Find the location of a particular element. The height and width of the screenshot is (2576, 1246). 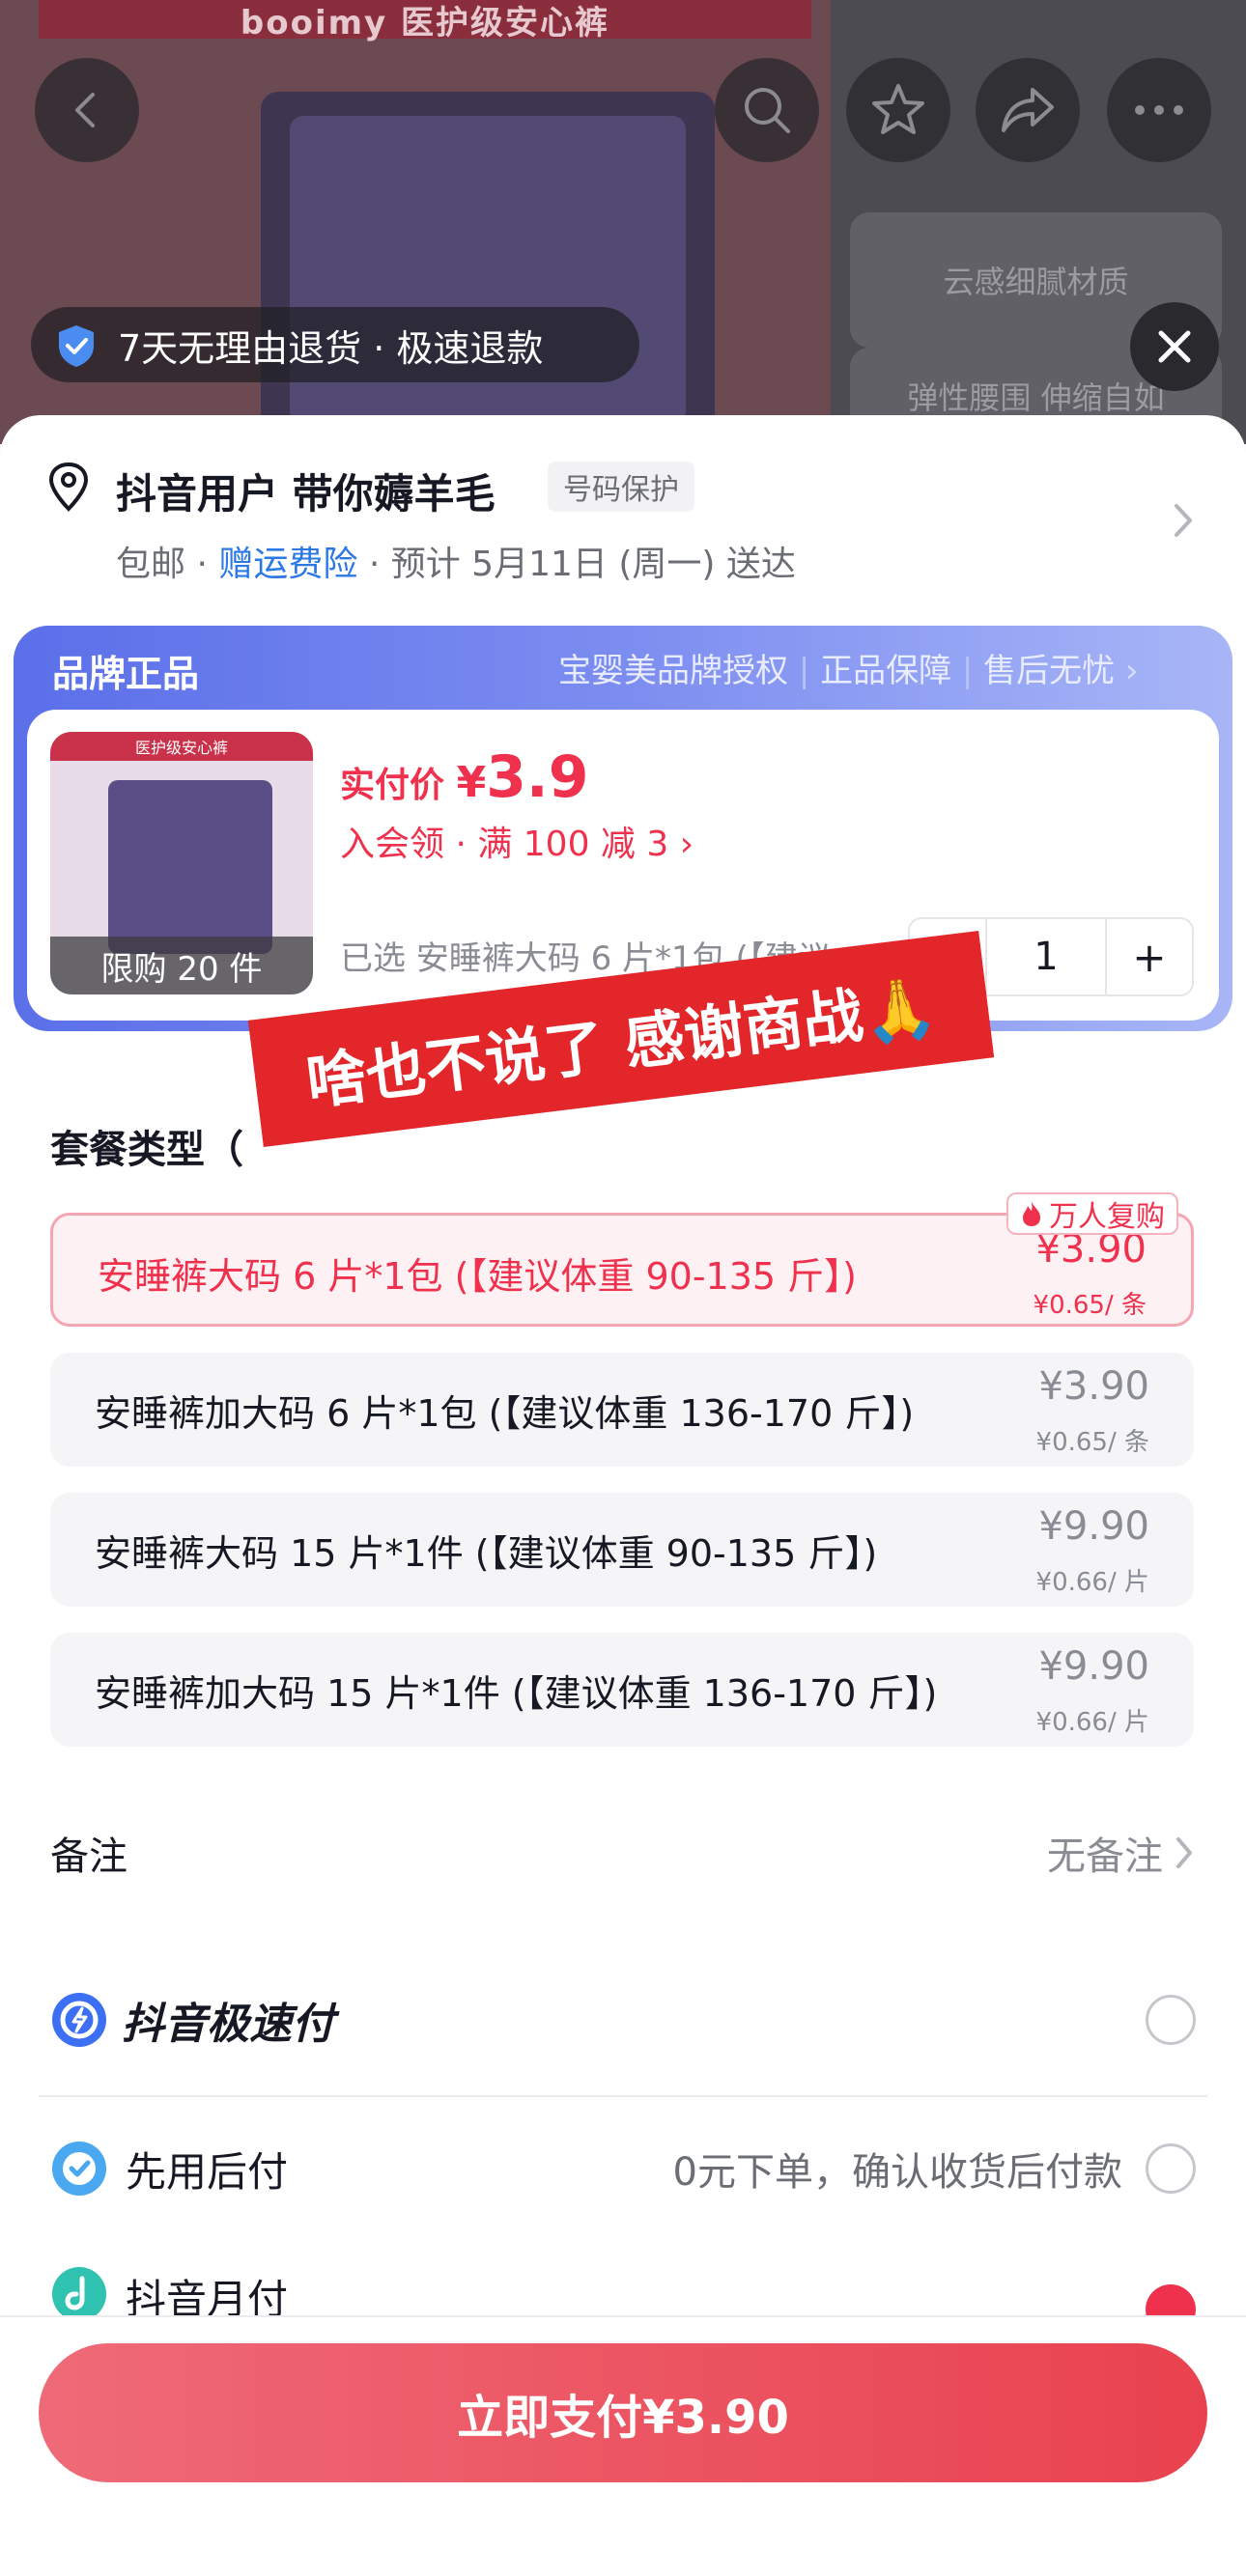

thumbnail-banner: 医护级安心裤 is located at coordinates (181, 747).